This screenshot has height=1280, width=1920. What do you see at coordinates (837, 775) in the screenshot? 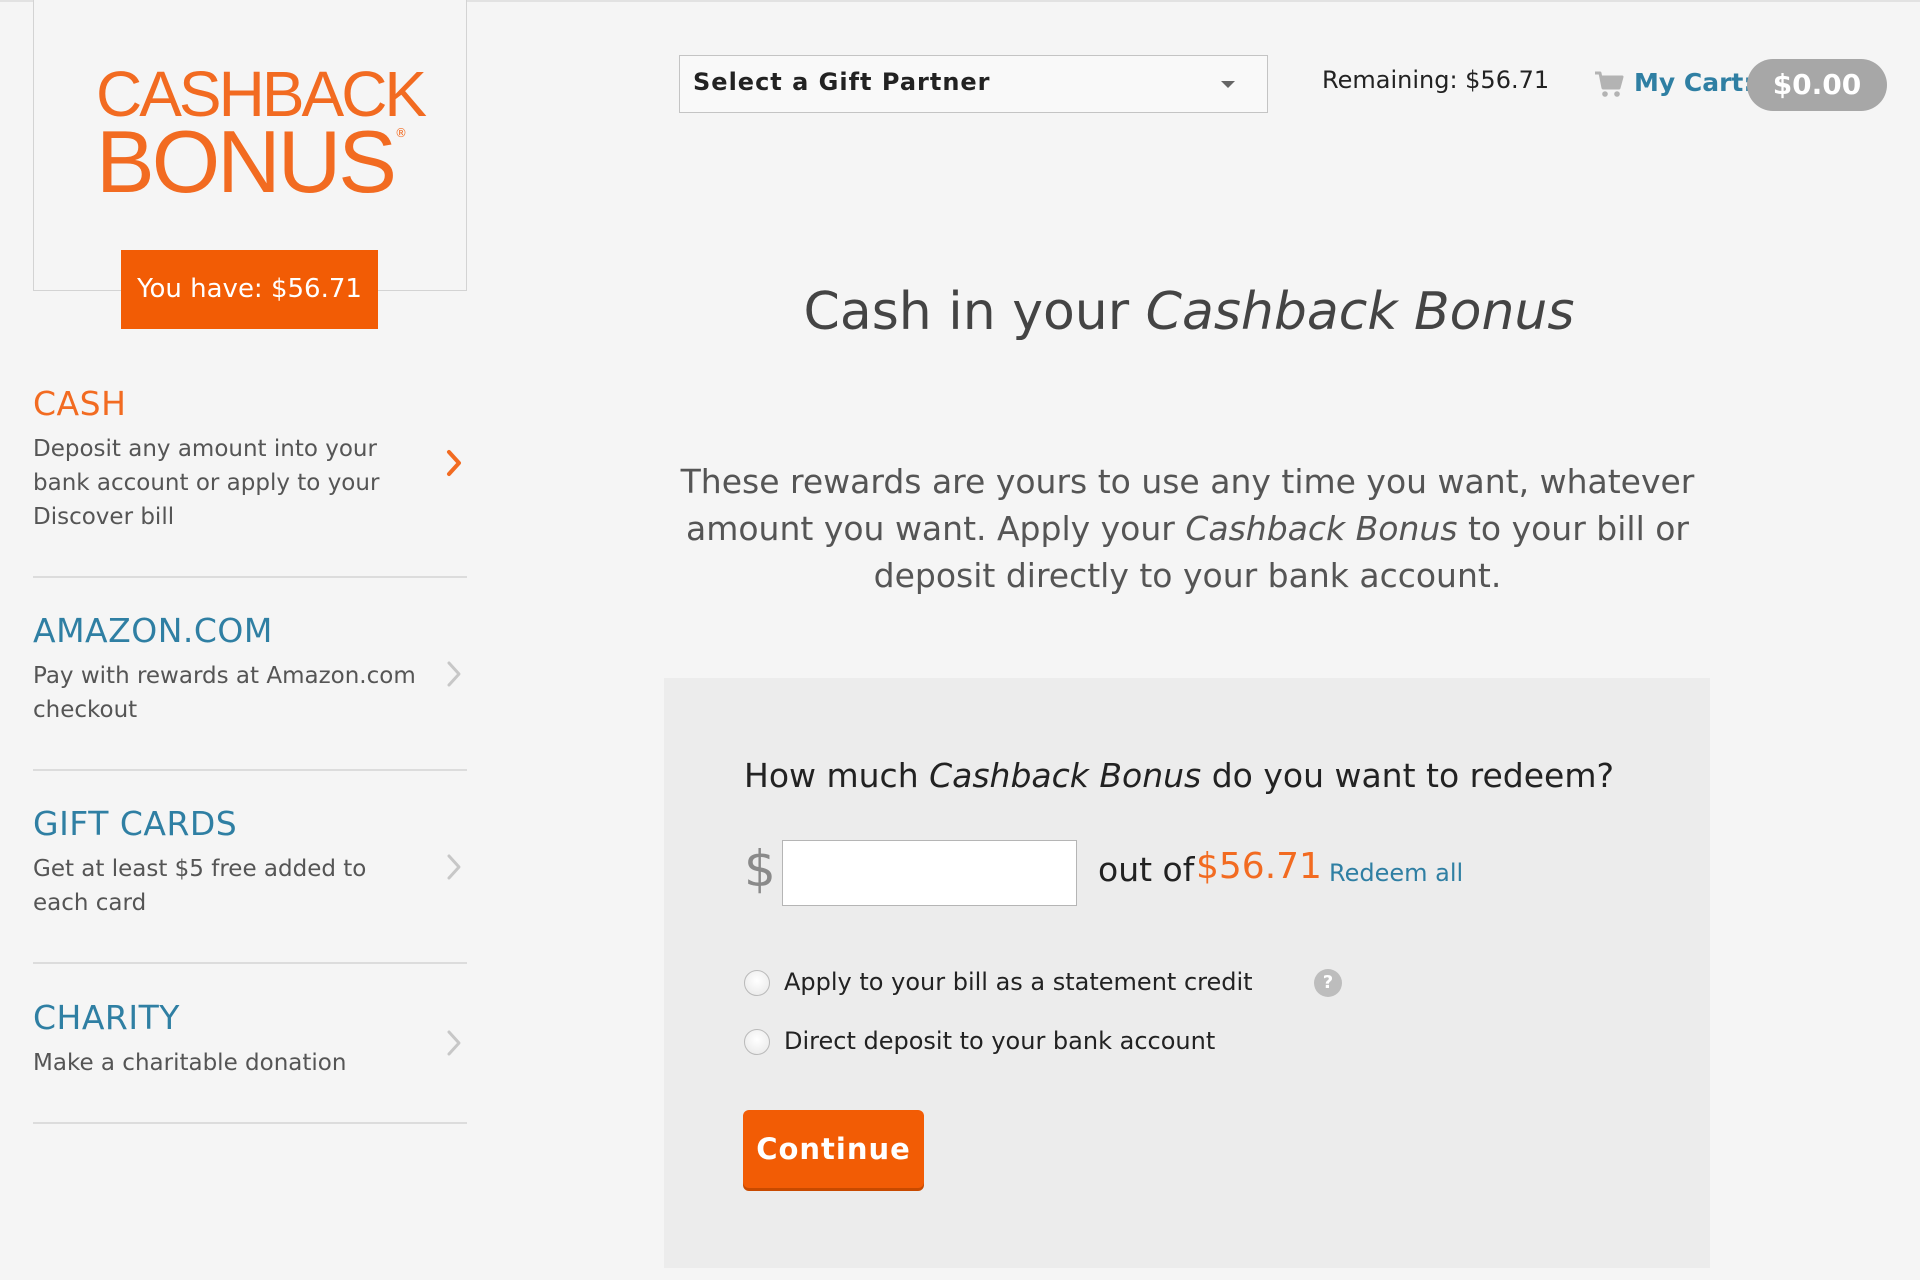
I see `redeem-question-text: How much` at bounding box center [837, 775].